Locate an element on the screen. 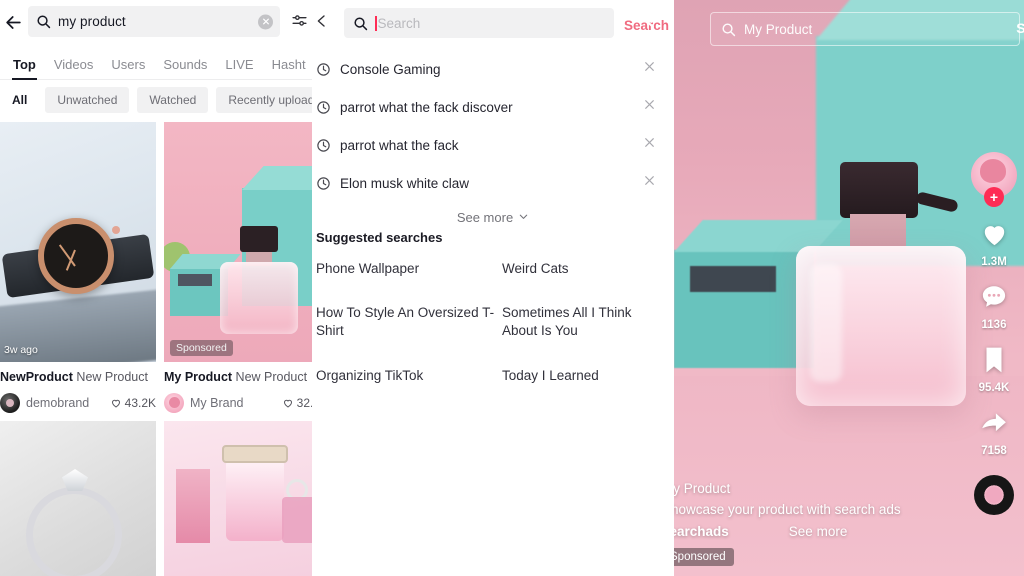 This screenshot has width=1024, height=576. caption-hashtag: searchads is located at coordinates (698, 531).